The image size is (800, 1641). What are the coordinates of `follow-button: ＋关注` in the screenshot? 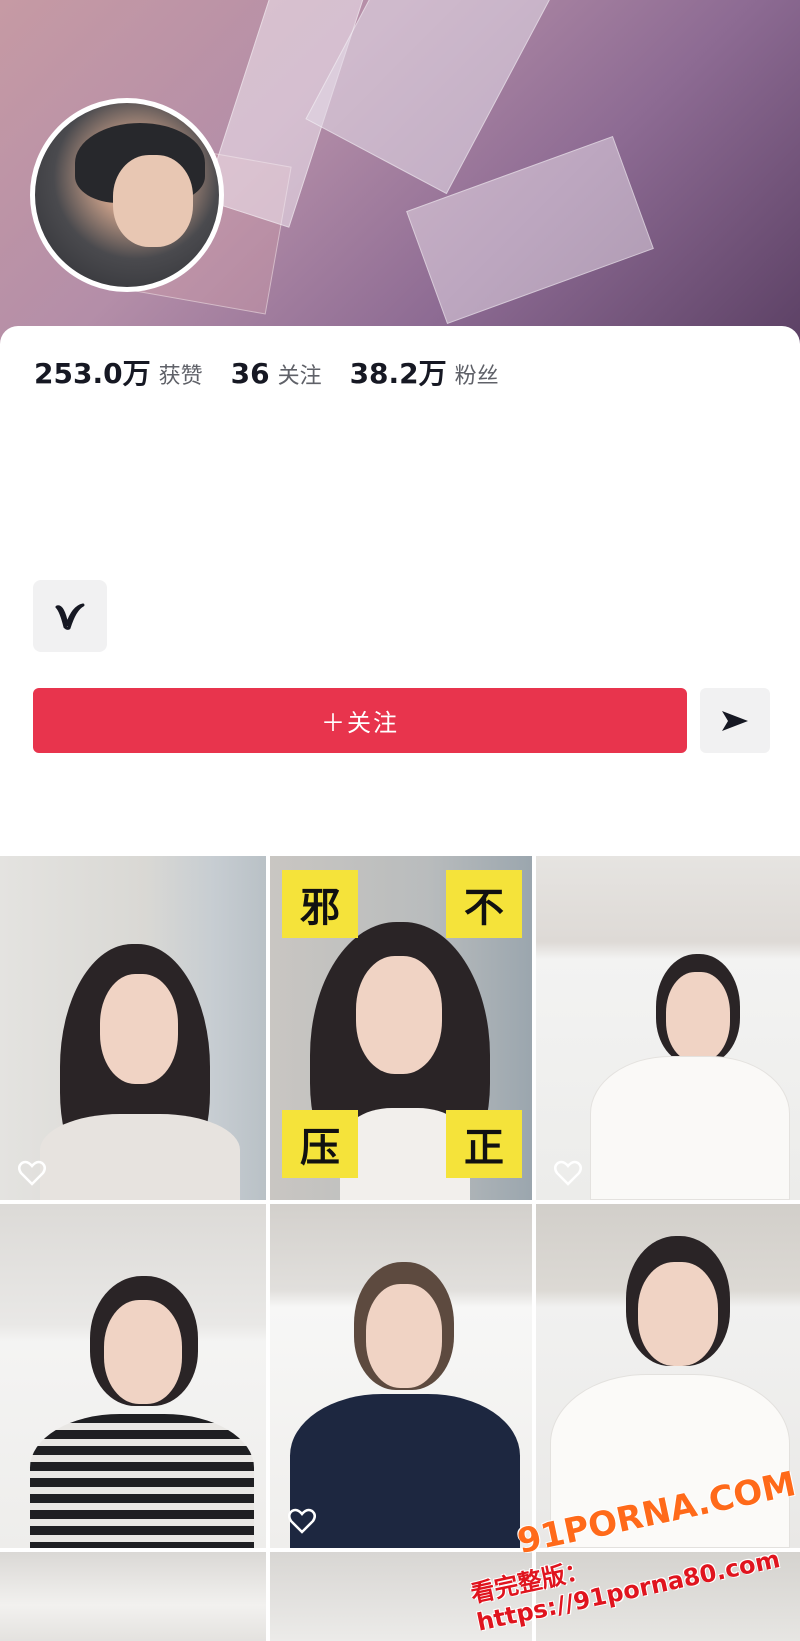 It's located at (360, 720).